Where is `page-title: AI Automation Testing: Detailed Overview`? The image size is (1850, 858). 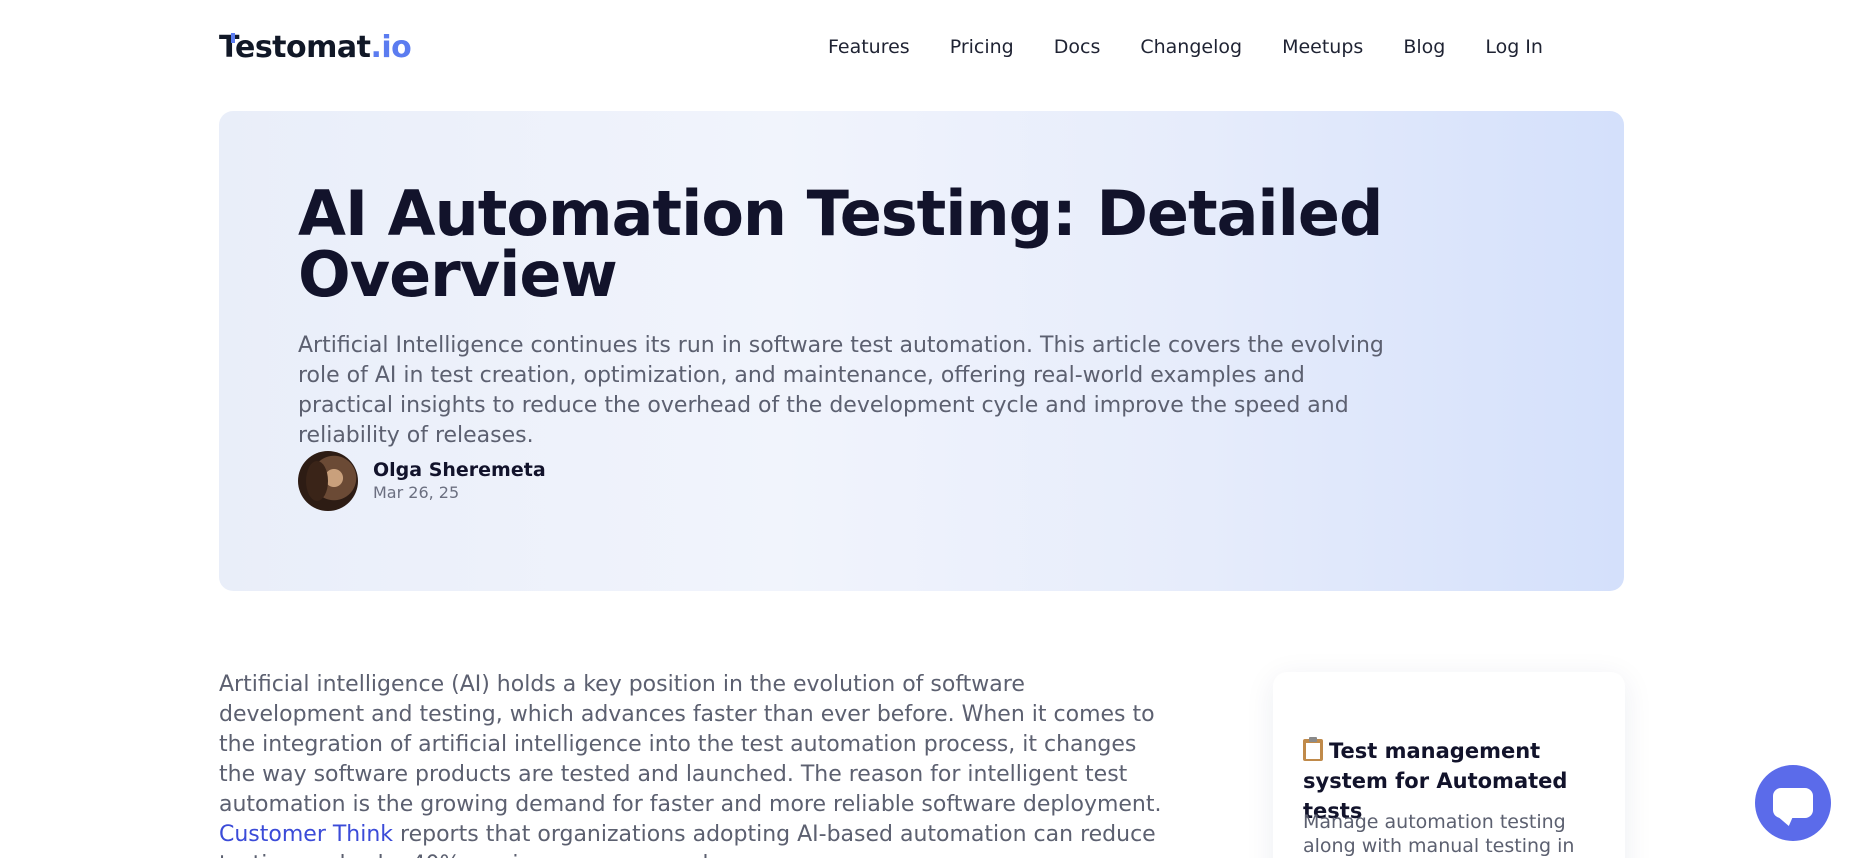
page-title: AI Automation Testing: Detailed Overview is located at coordinates (840, 244).